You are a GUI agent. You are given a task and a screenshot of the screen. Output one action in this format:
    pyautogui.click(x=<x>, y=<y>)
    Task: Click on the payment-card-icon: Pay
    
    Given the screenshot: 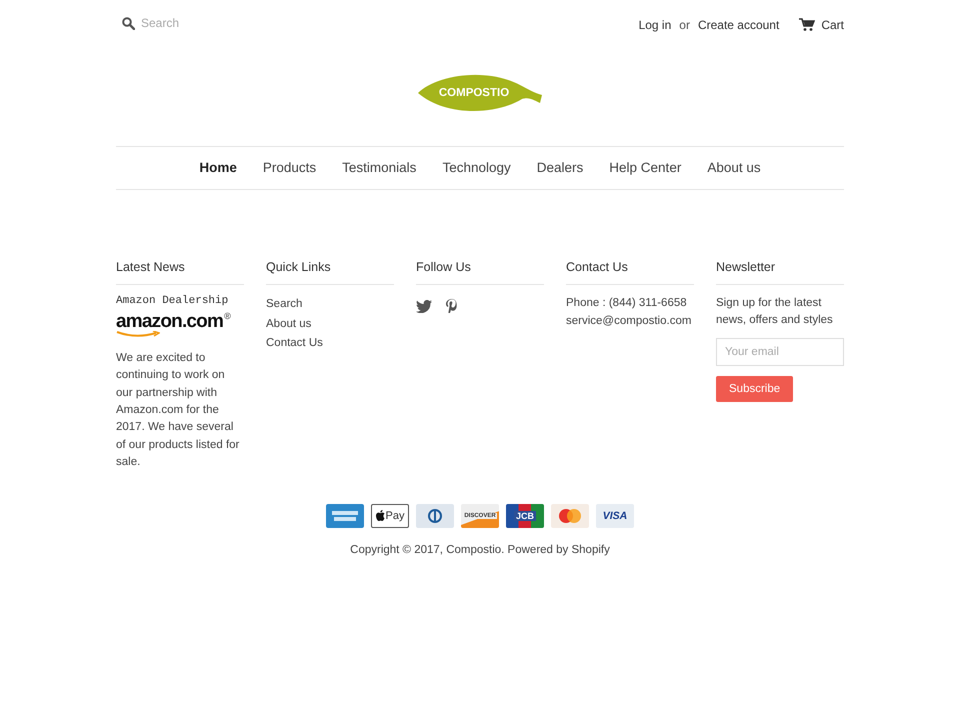 What is the action you would take?
    pyautogui.click(x=390, y=516)
    